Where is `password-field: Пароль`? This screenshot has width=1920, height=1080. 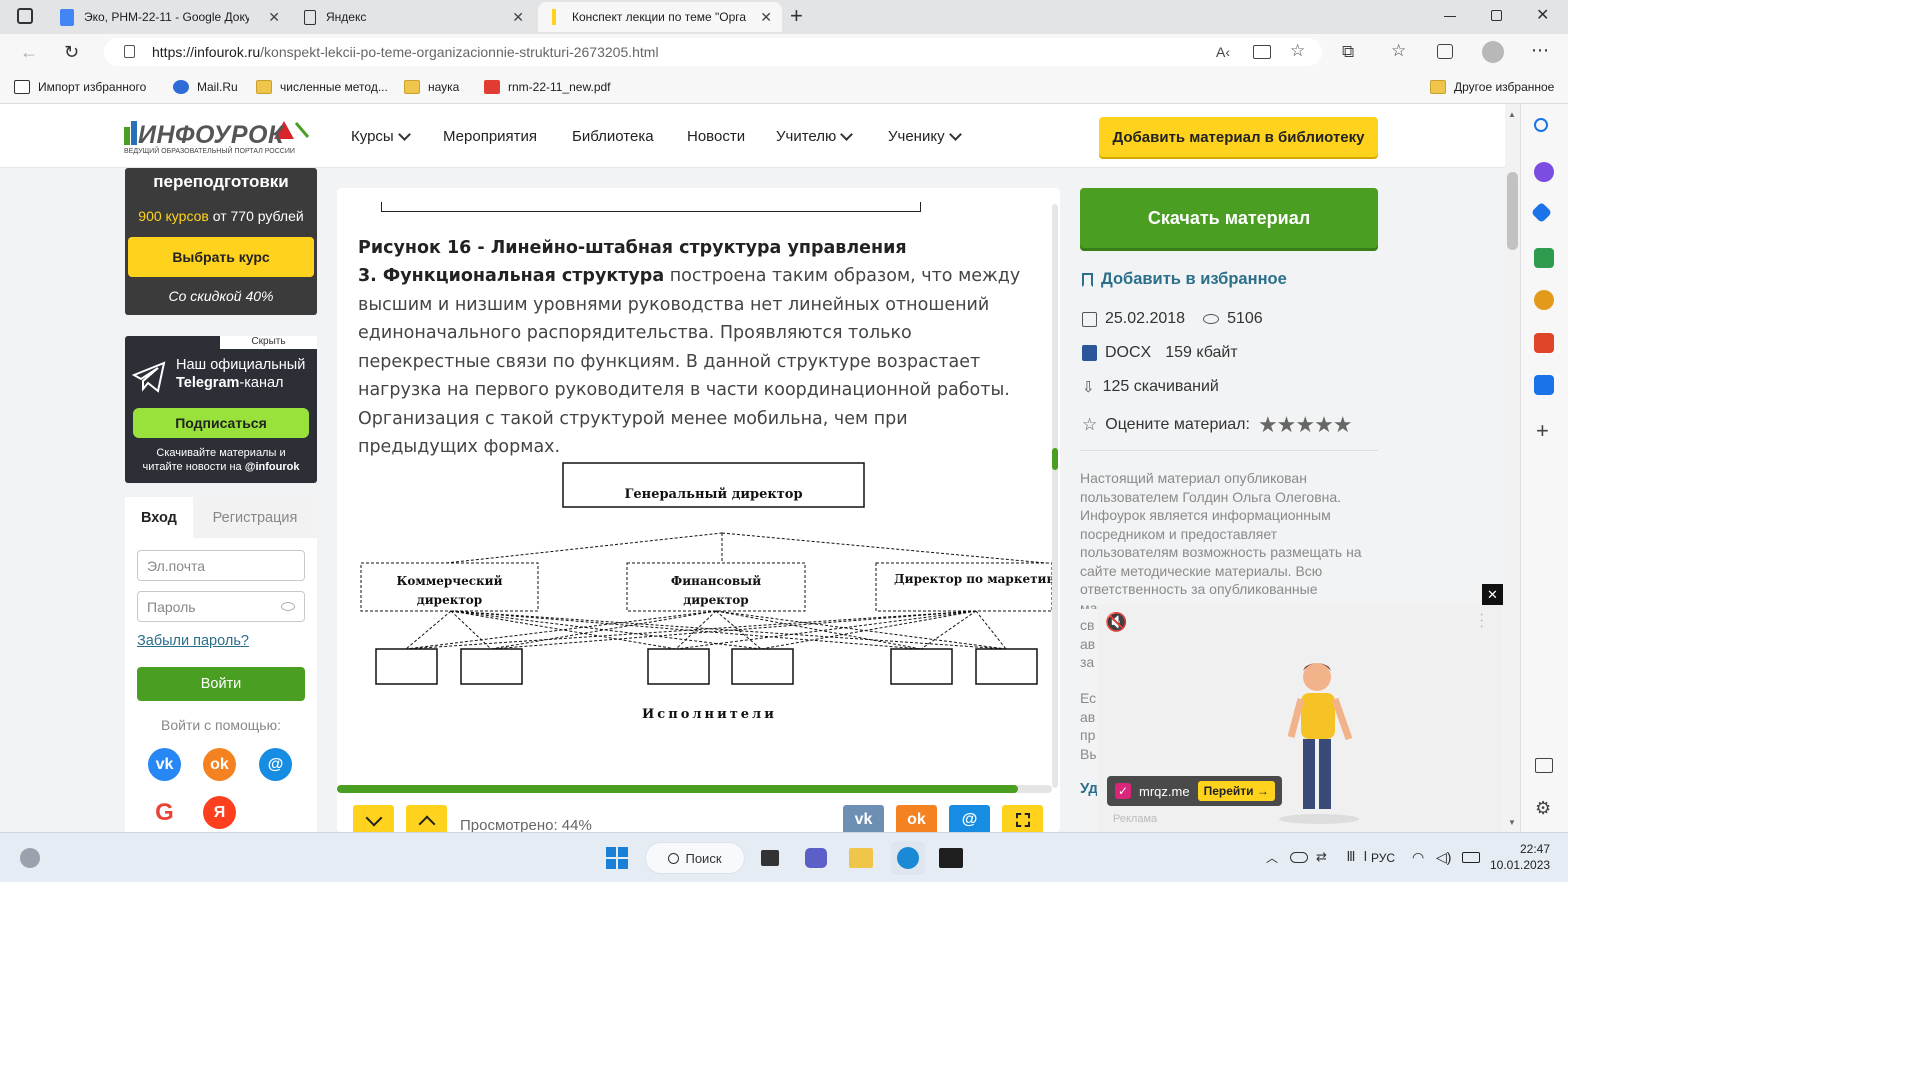
password-field: Пароль is located at coordinates (221, 606).